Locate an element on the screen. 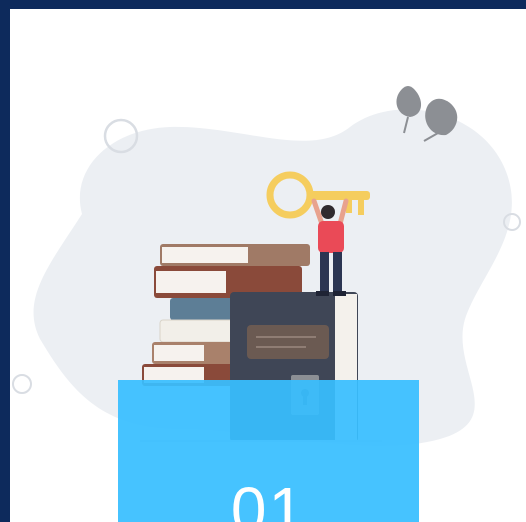 This screenshot has width=526, height=522. decor-circle-left is located at coordinates (22, 384).